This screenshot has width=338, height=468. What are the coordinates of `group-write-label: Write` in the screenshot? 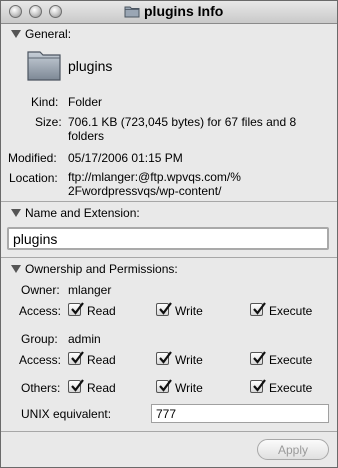 It's located at (189, 360).